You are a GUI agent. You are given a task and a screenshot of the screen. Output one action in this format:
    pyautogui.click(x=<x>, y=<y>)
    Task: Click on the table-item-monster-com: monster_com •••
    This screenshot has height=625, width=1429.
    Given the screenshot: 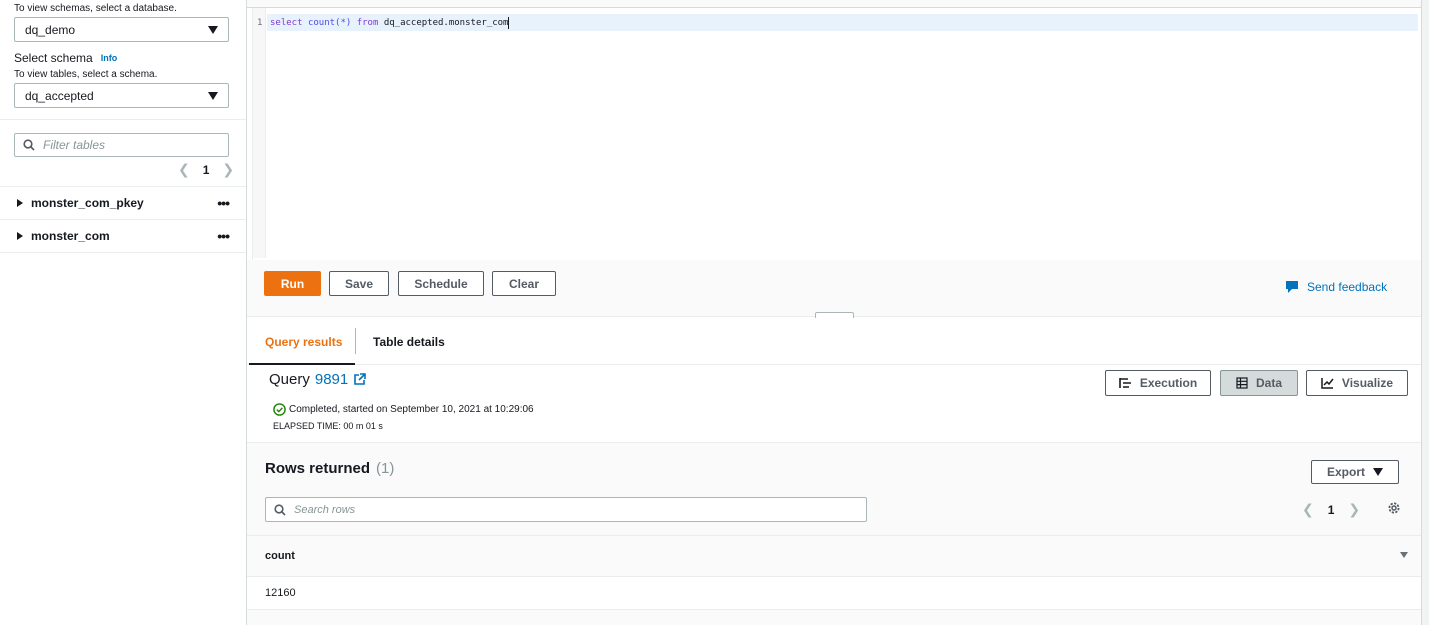 What is the action you would take?
    pyautogui.click(x=123, y=236)
    